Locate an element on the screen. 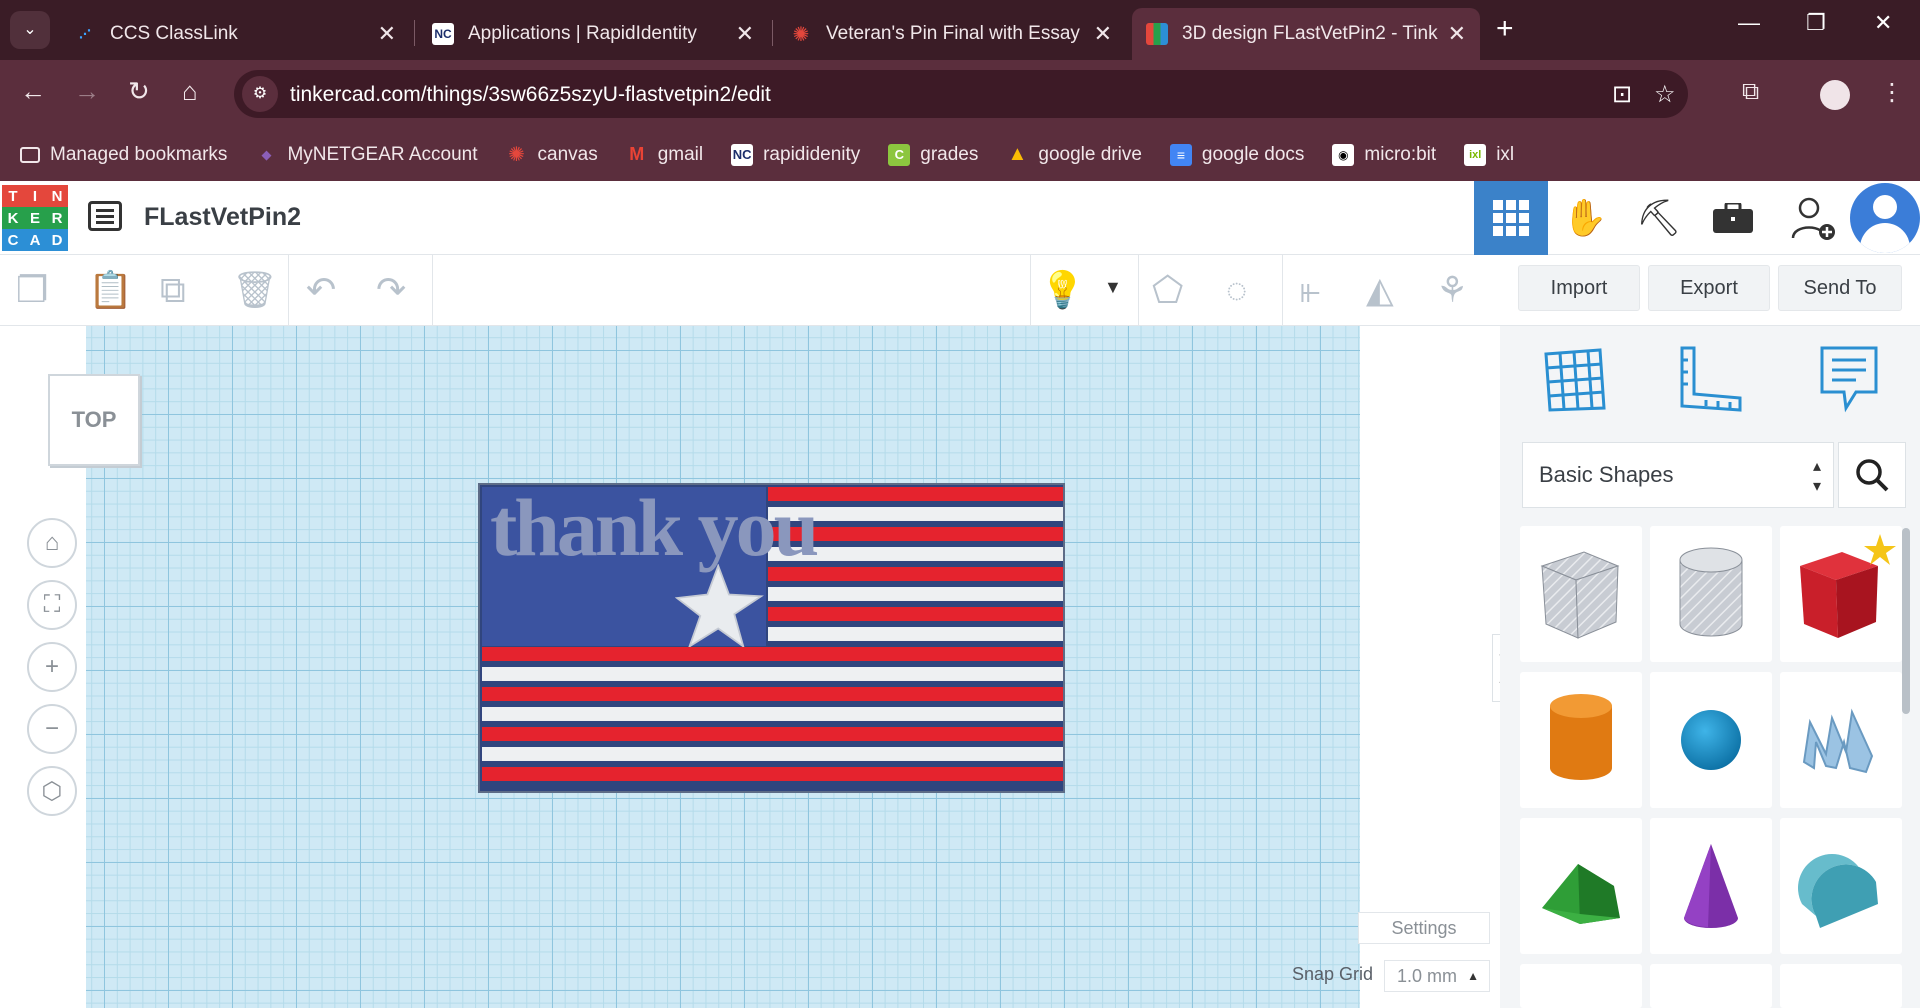  drive-icon: ▲ is located at coordinates (1017, 154).